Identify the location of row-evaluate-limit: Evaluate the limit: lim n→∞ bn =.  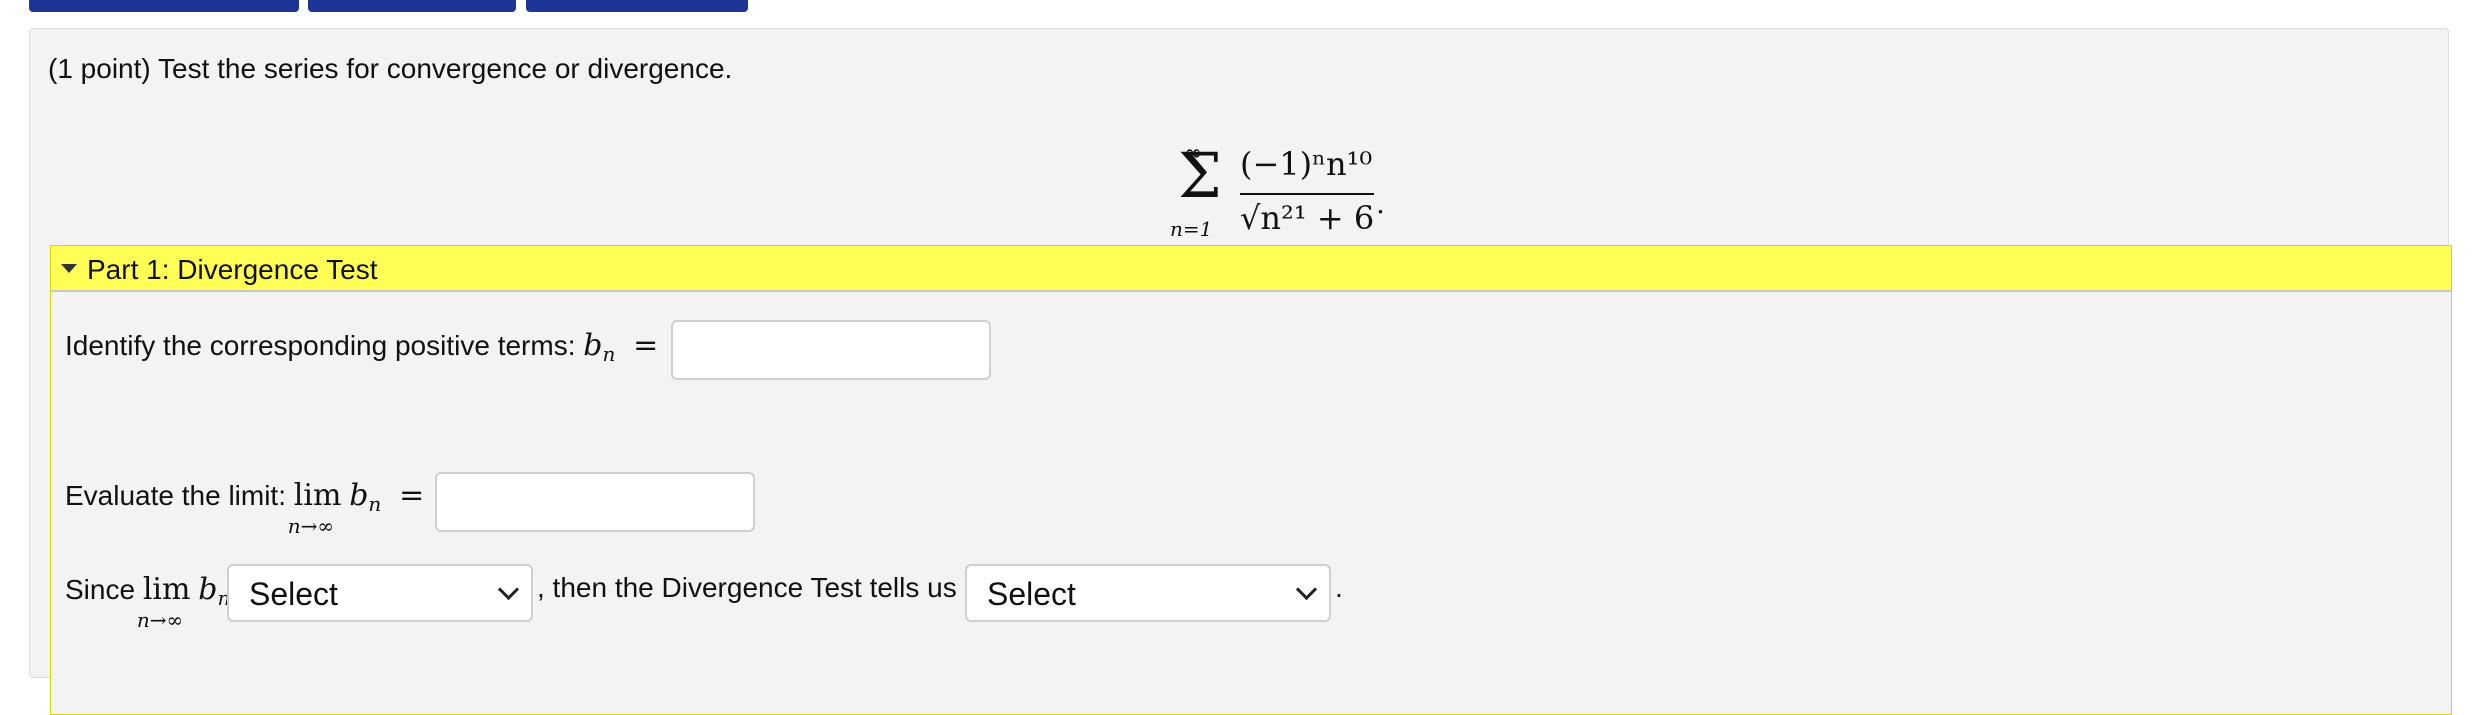
(245, 508).